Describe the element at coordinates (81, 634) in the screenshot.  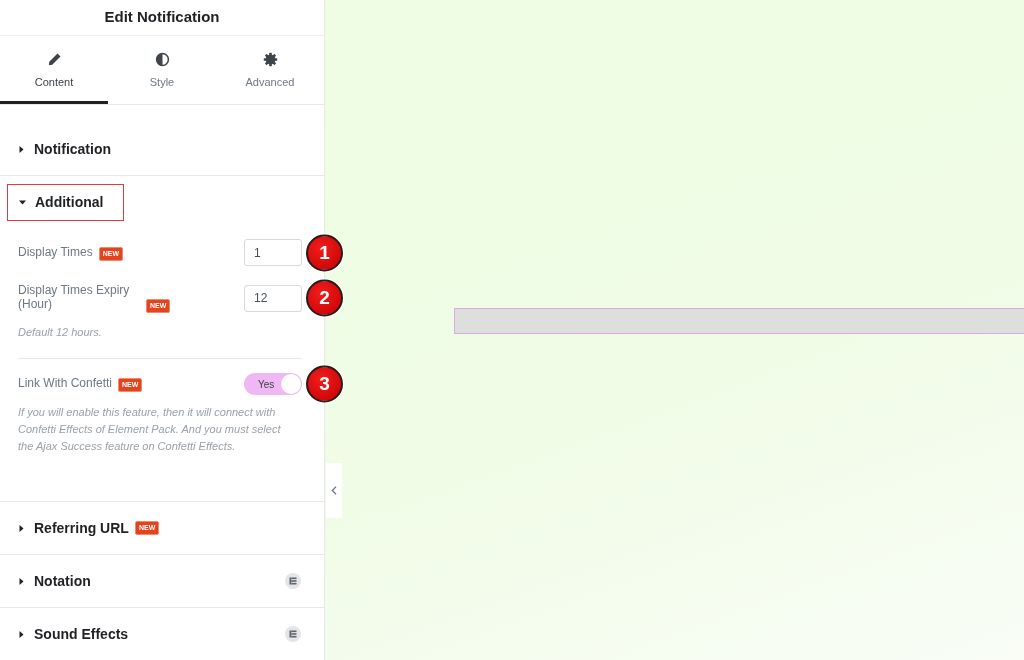
I see `section-title: Sound Effects` at that location.